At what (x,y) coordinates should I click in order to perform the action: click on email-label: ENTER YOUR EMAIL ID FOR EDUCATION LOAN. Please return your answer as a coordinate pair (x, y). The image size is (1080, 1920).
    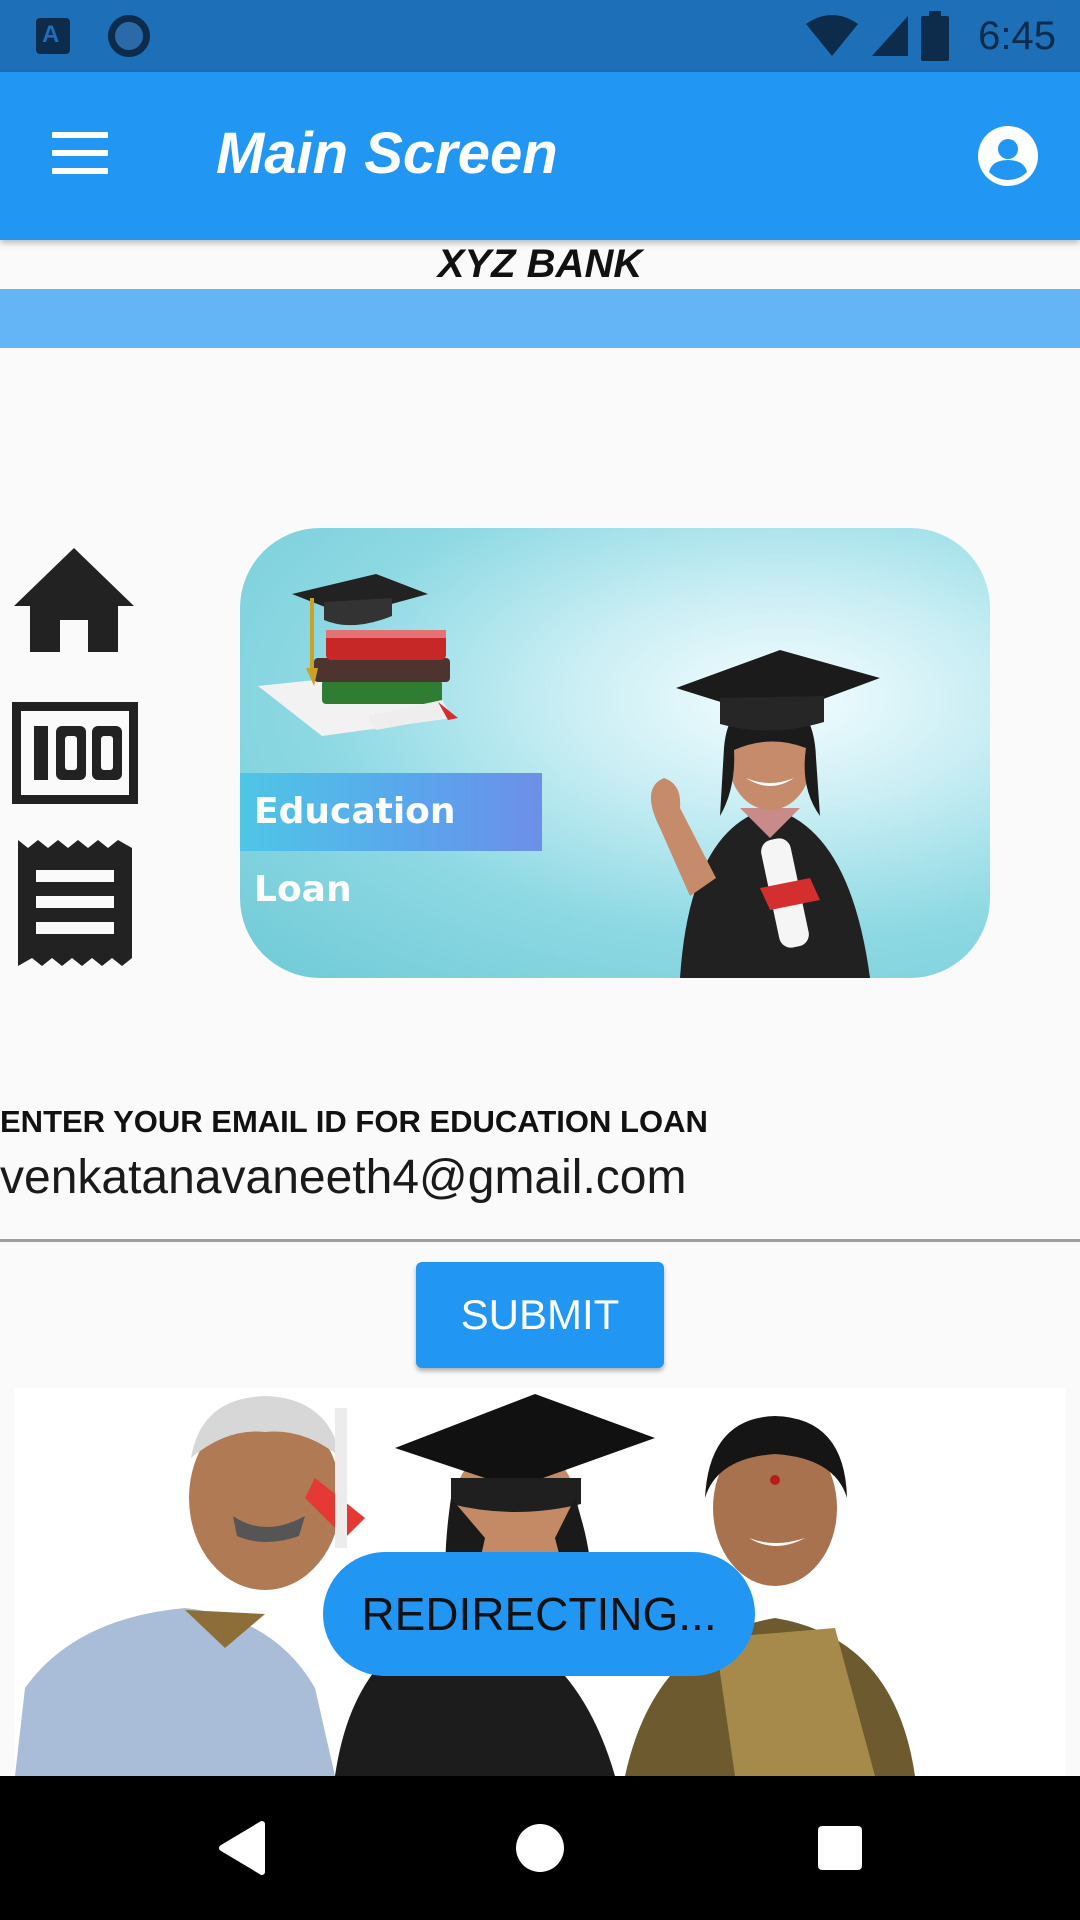
    Looking at the image, I should click on (354, 1121).